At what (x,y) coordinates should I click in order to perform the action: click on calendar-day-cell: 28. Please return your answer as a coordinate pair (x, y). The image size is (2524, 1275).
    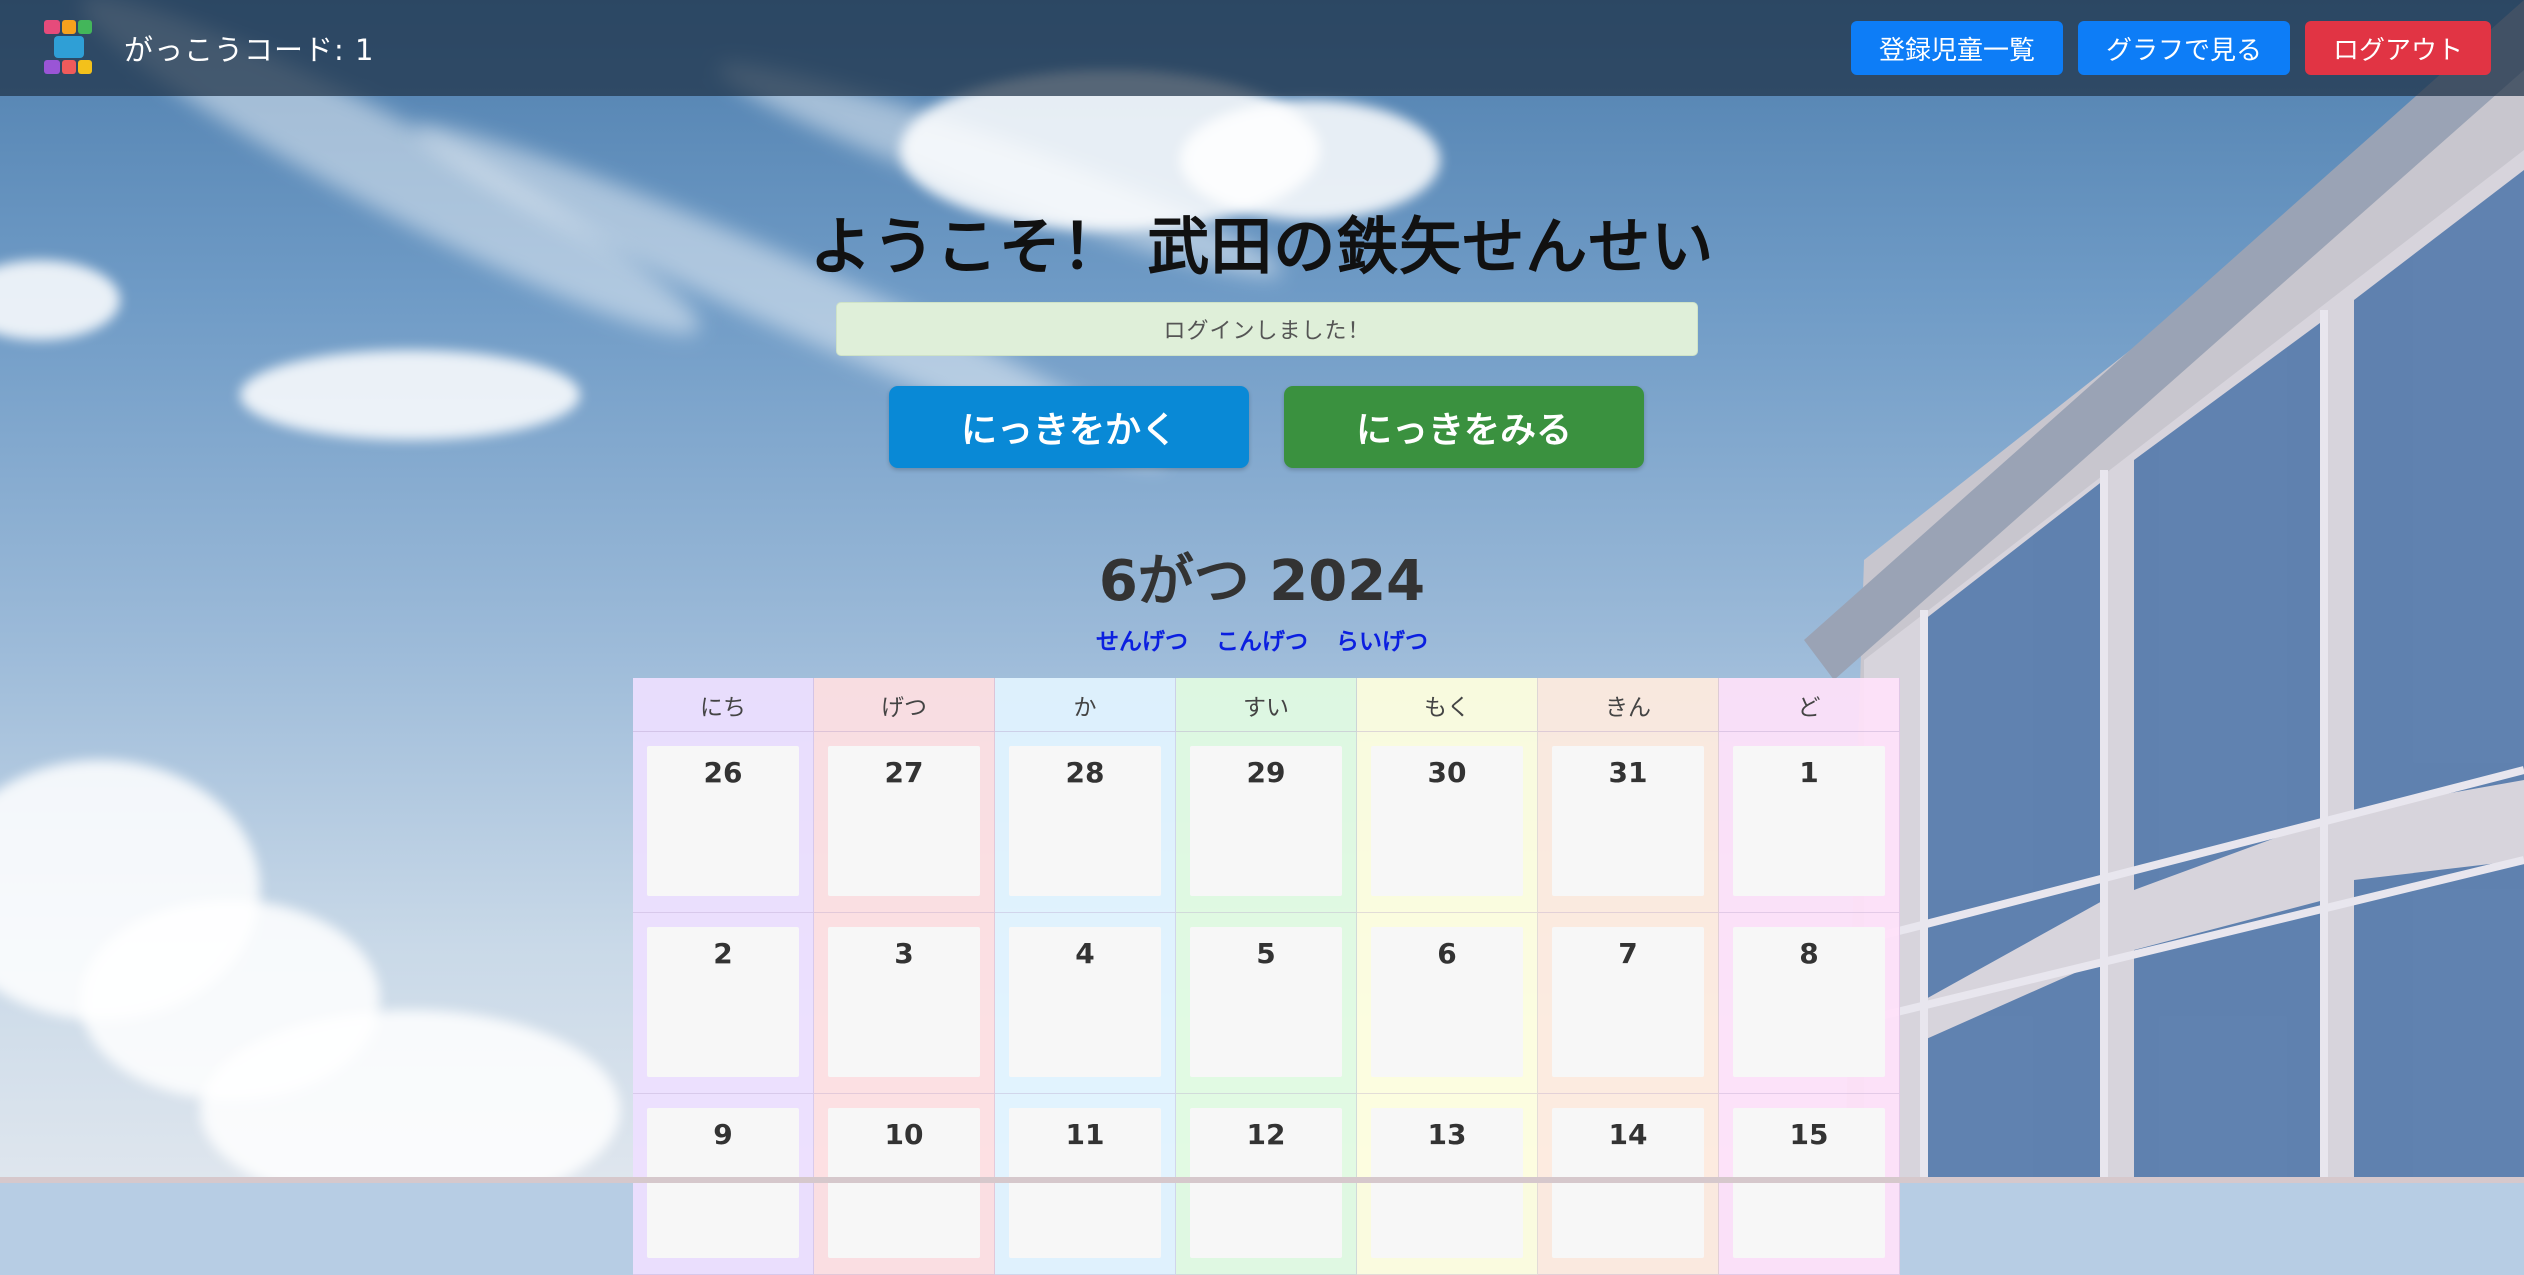
    Looking at the image, I should click on (1085, 822).